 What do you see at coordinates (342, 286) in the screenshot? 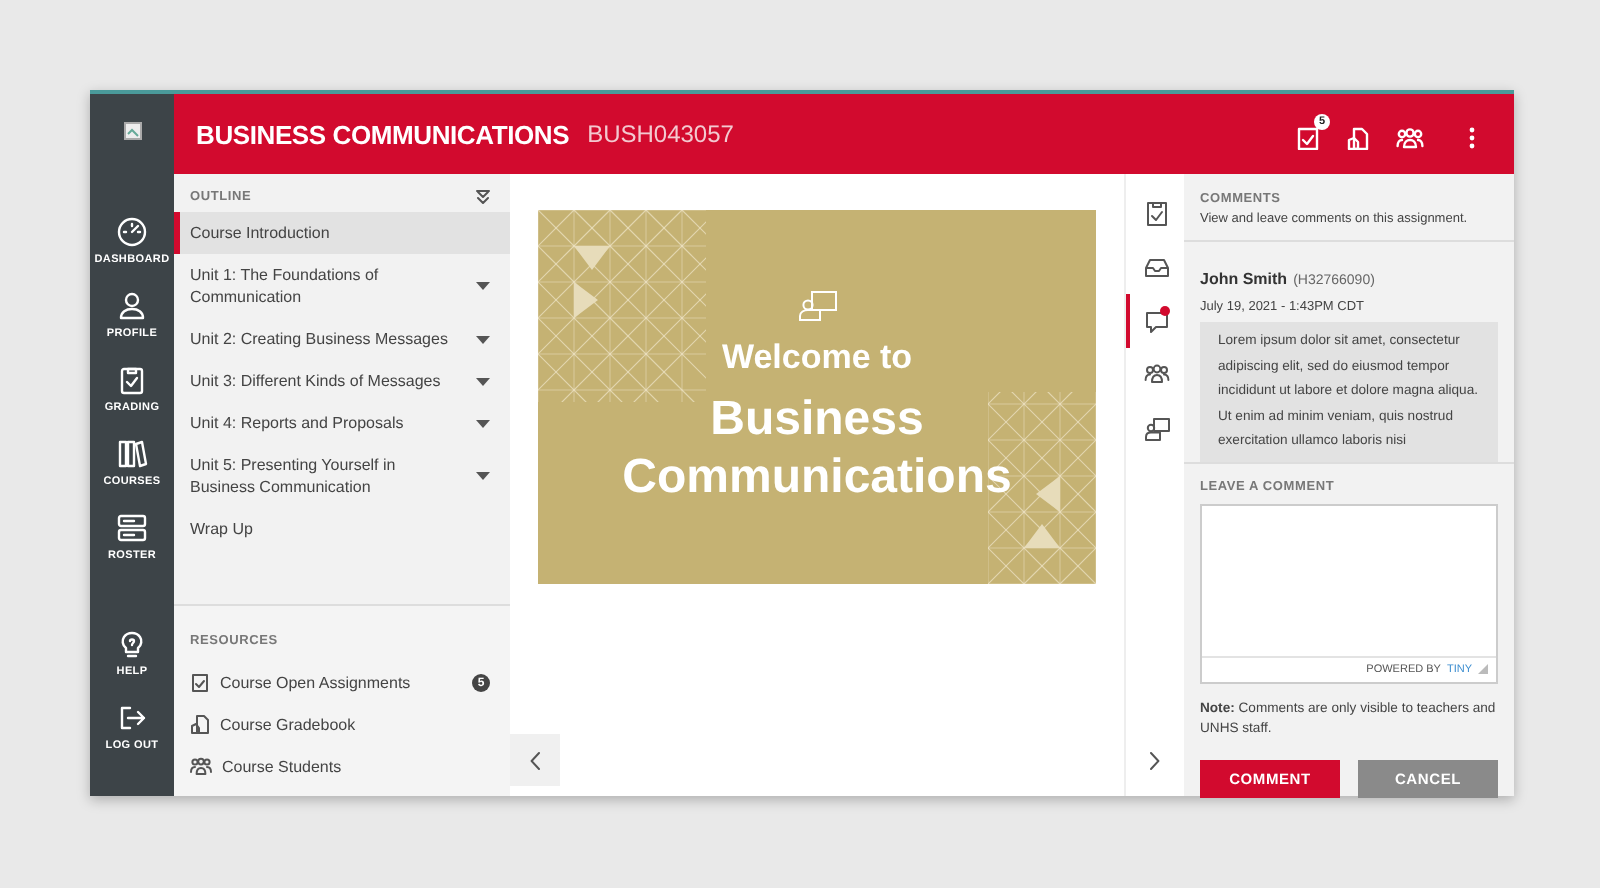
I see `outline-item: Unit 1: The Foundations of Communication` at bounding box center [342, 286].